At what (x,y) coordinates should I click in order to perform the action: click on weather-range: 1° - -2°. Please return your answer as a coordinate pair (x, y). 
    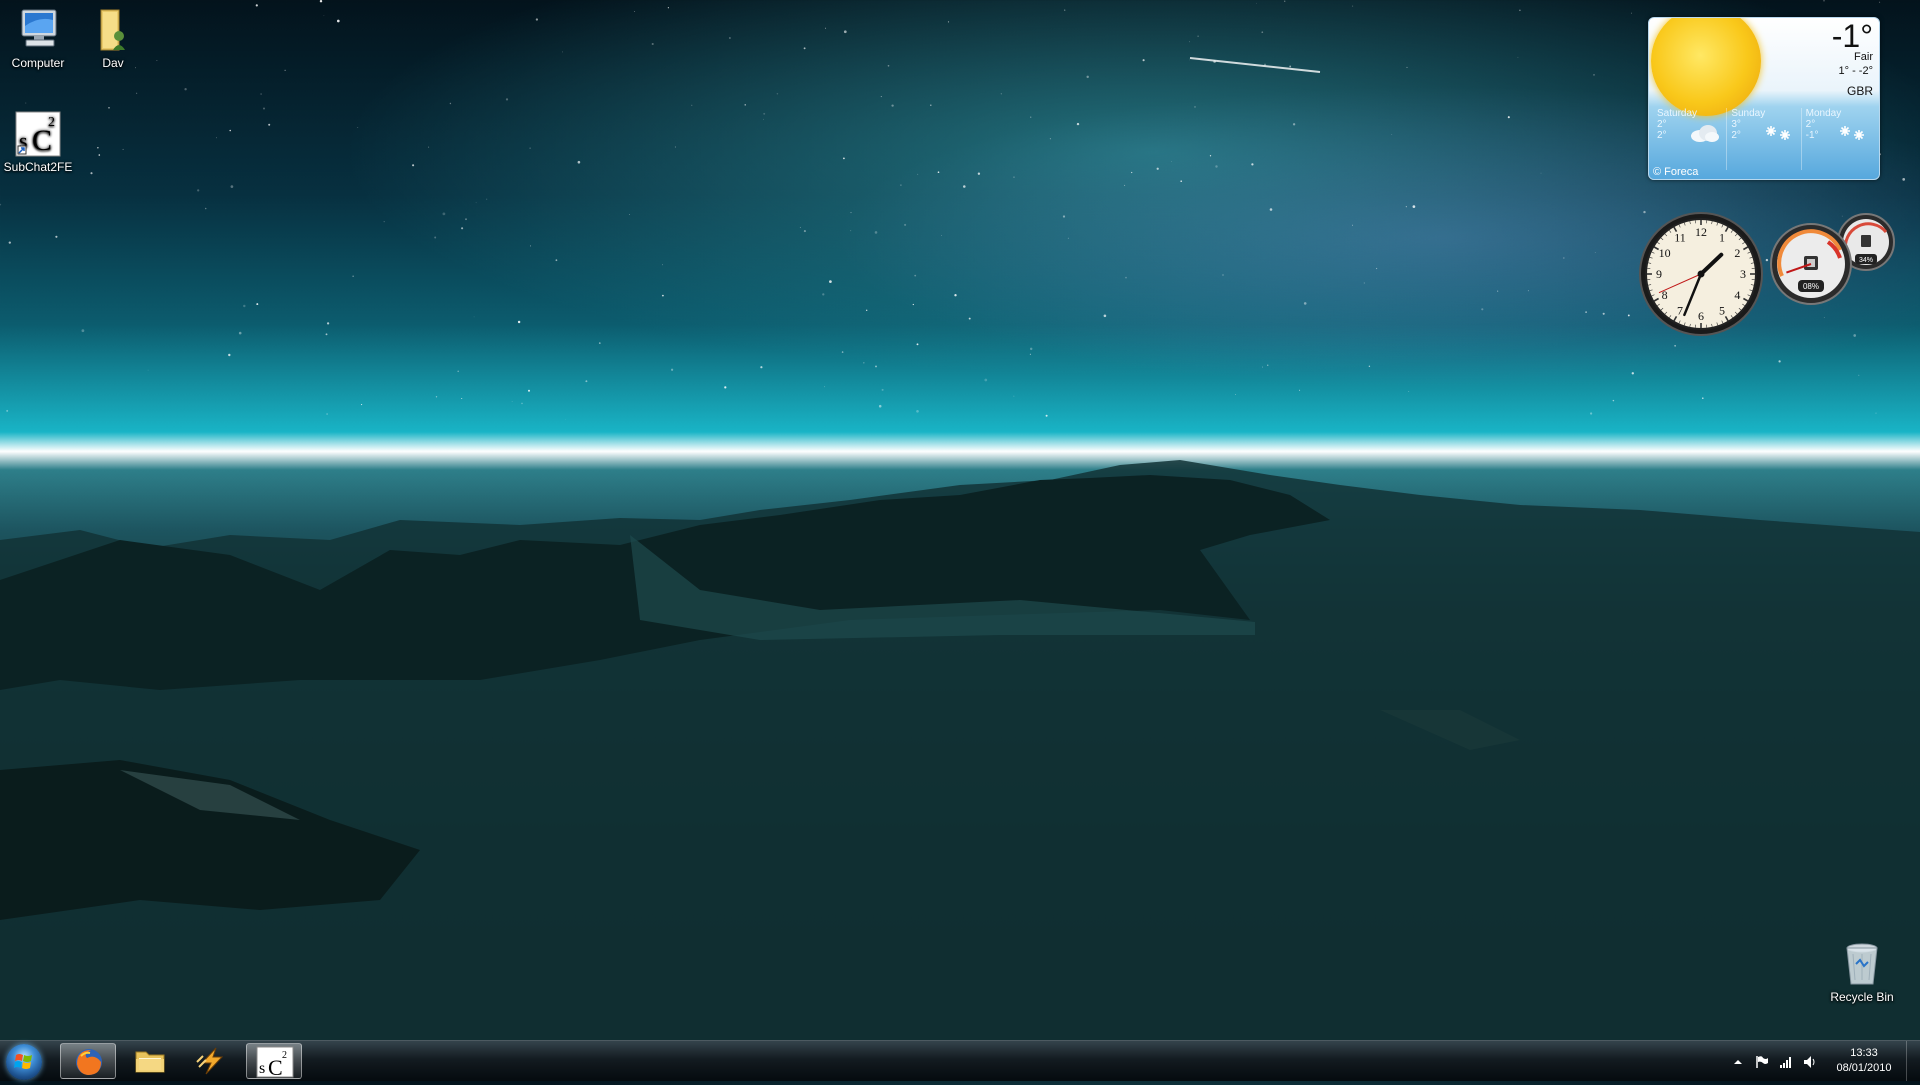
    Looking at the image, I should click on (1856, 71).